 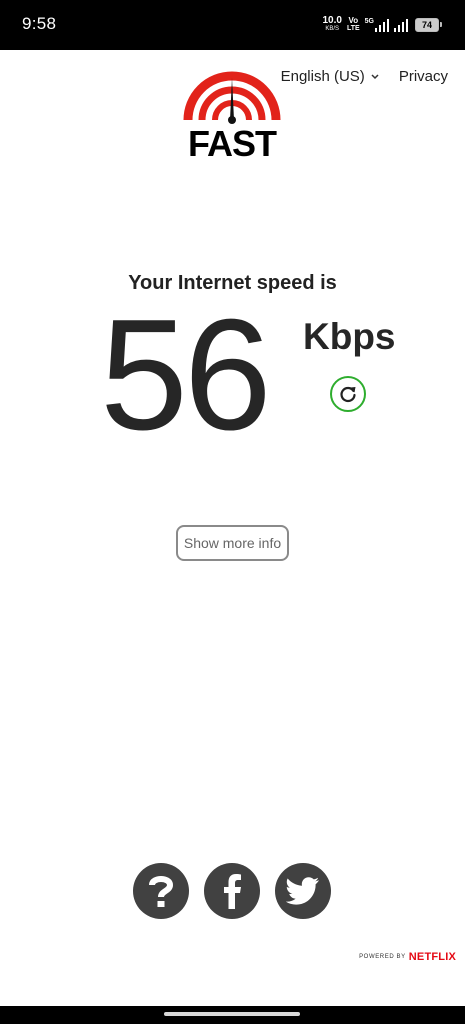 What do you see at coordinates (353, 20) in the screenshot?
I see `volte-top-label: Vo` at bounding box center [353, 20].